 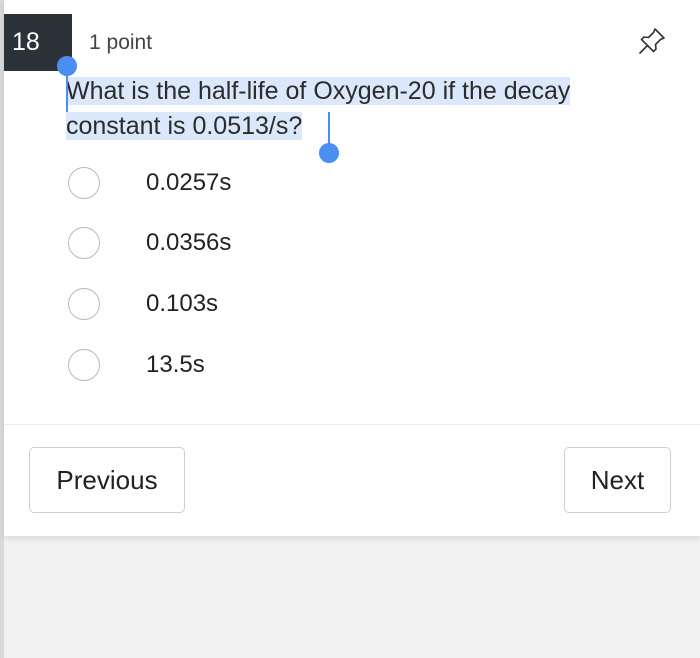 What do you see at coordinates (189, 242) in the screenshot?
I see `answer-option-label: 0.0356s` at bounding box center [189, 242].